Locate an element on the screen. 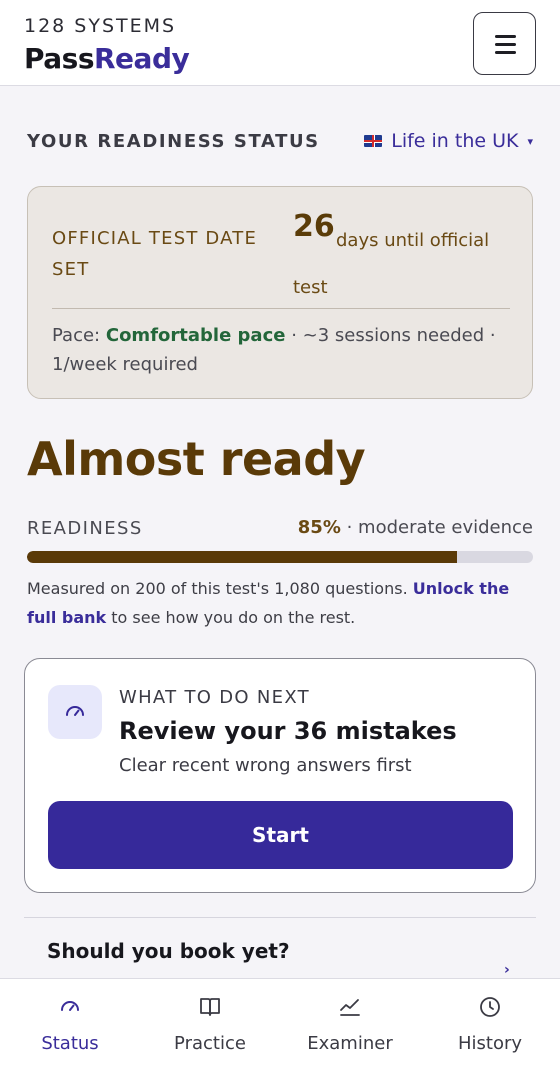 The image size is (560, 1072). brand-logo: PassReady is located at coordinates (107, 58).